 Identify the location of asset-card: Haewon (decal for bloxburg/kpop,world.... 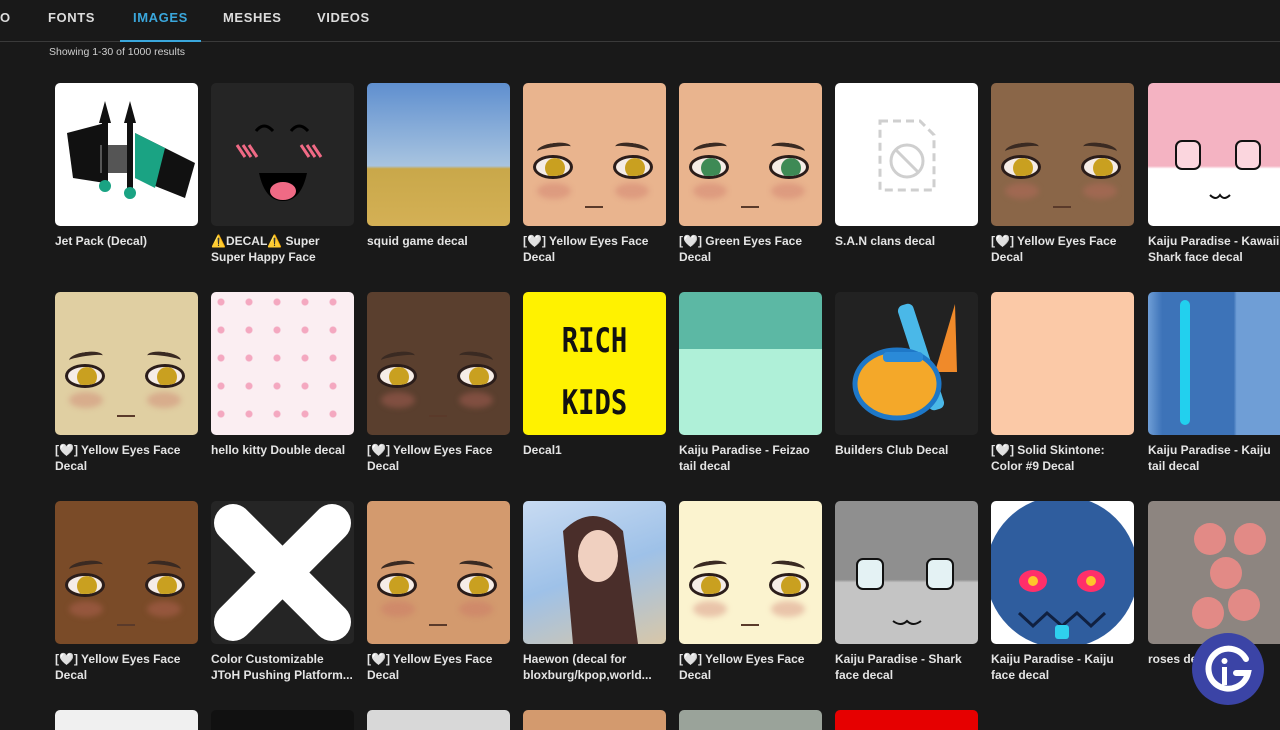
(594, 592).